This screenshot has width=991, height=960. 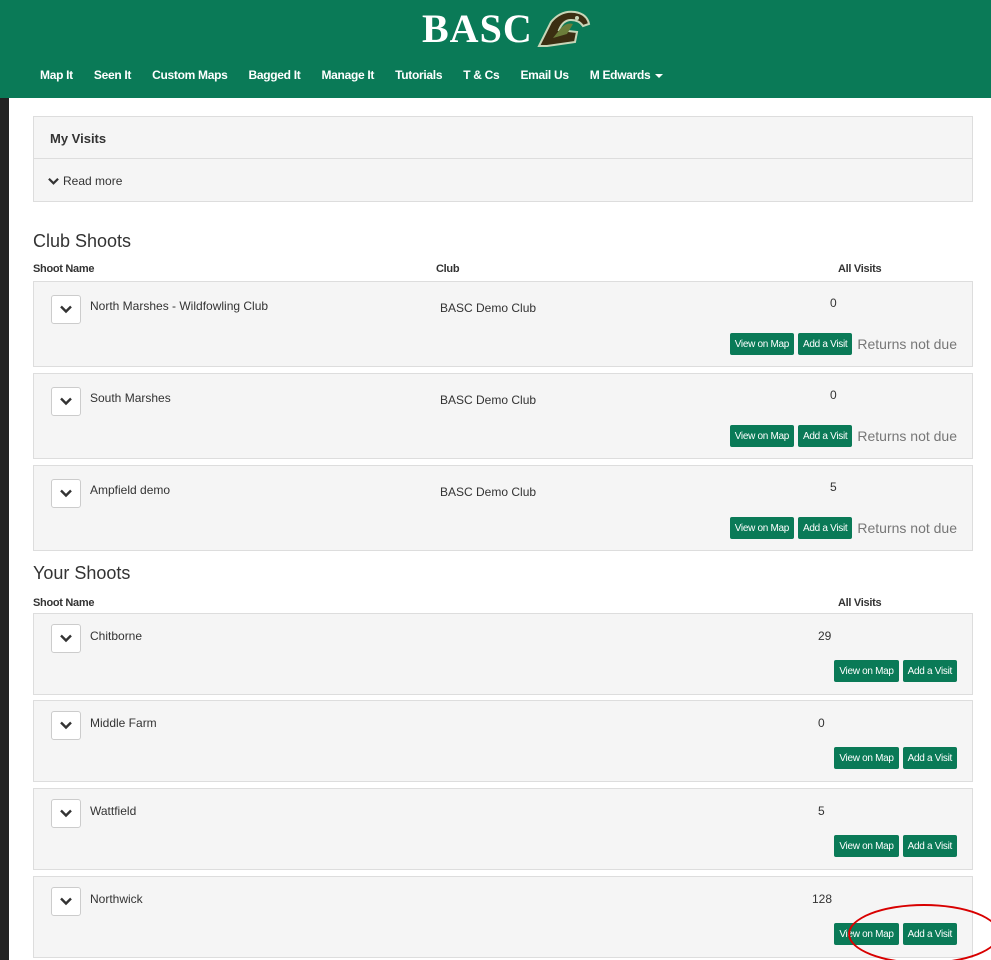 What do you see at coordinates (116, 636) in the screenshot?
I see `shoot-name: Chitborne` at bounding box center [116, 636].